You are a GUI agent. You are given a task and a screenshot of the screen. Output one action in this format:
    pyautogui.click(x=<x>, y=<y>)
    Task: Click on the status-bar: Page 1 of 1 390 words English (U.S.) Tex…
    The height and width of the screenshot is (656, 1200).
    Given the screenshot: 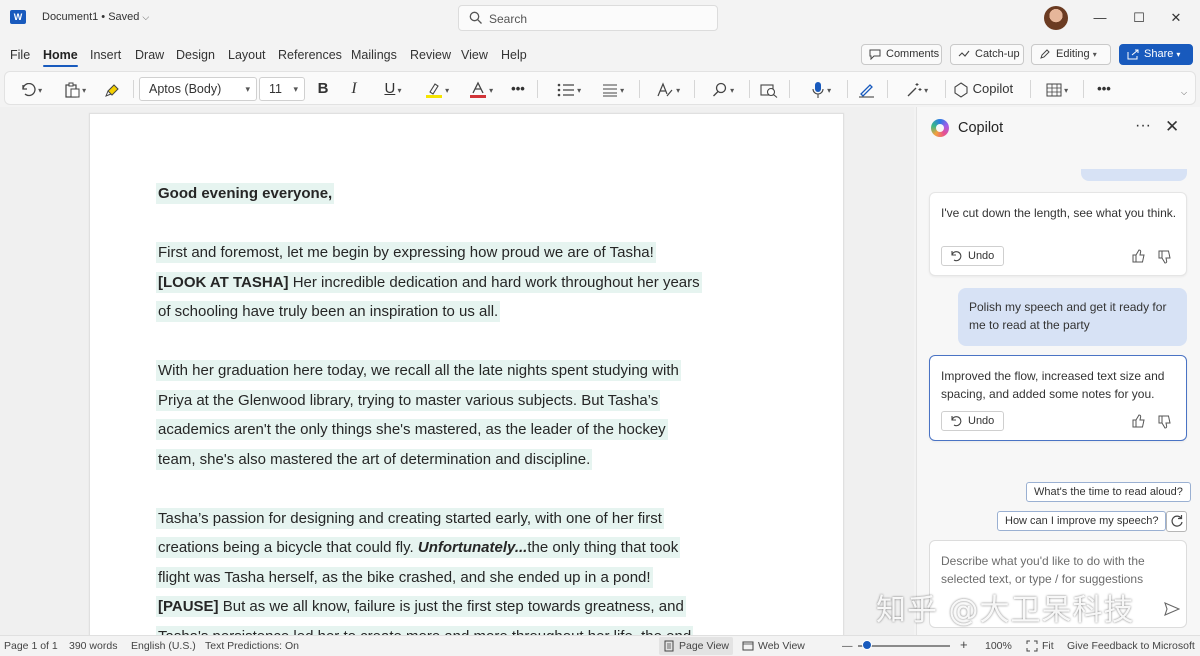 What is the action you would take?
    pyautogui.click(x=600, y=645)
    